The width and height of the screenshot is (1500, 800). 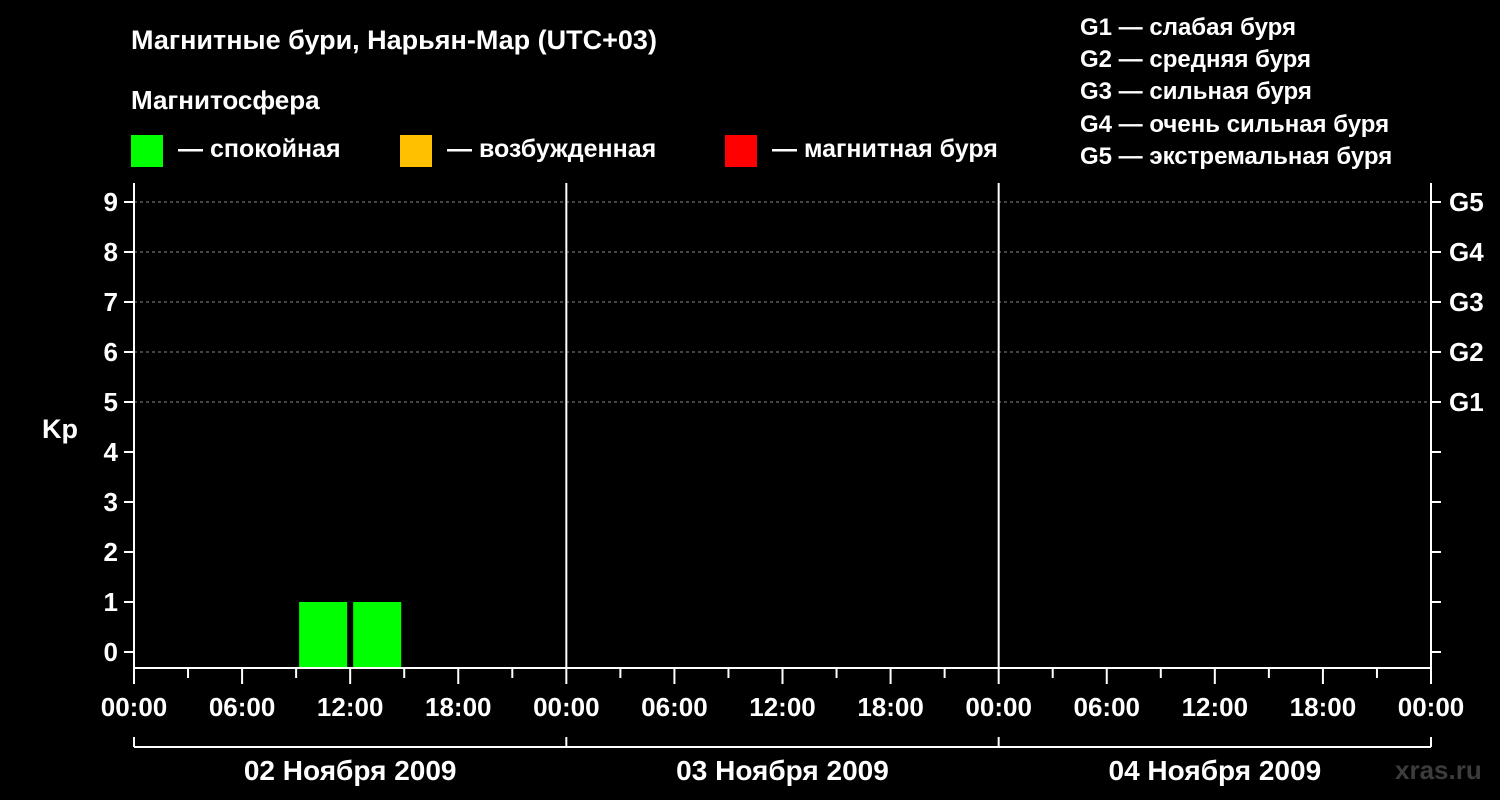 What do you see at coordinates (1215, 707) in the screenshot?
I see `x-tick-label-10: 12:00` at bounding box center [1215, 707].